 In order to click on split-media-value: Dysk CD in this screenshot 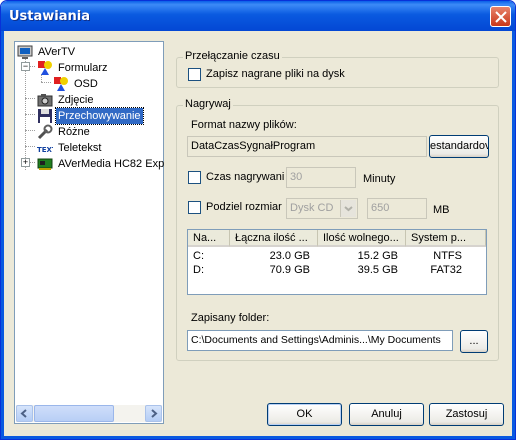, I will do `click(312, 208)`.